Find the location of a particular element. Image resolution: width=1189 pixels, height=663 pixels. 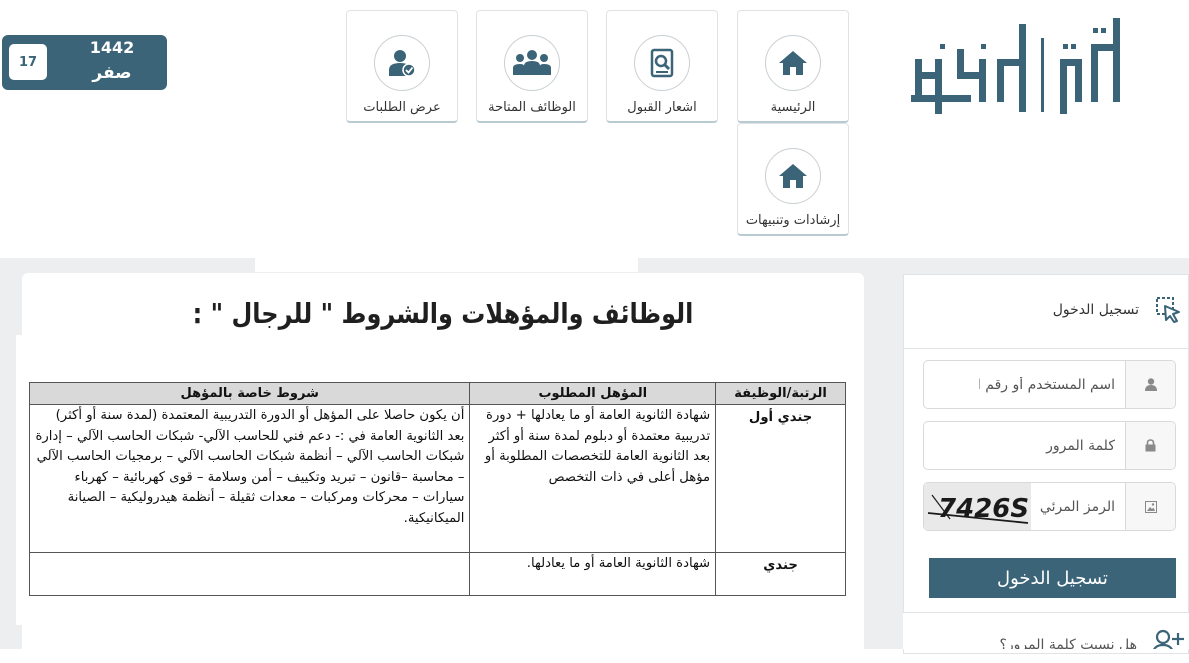

column-header-rank: الرتبة/الوظيفة is located at coordinates (780, 393).